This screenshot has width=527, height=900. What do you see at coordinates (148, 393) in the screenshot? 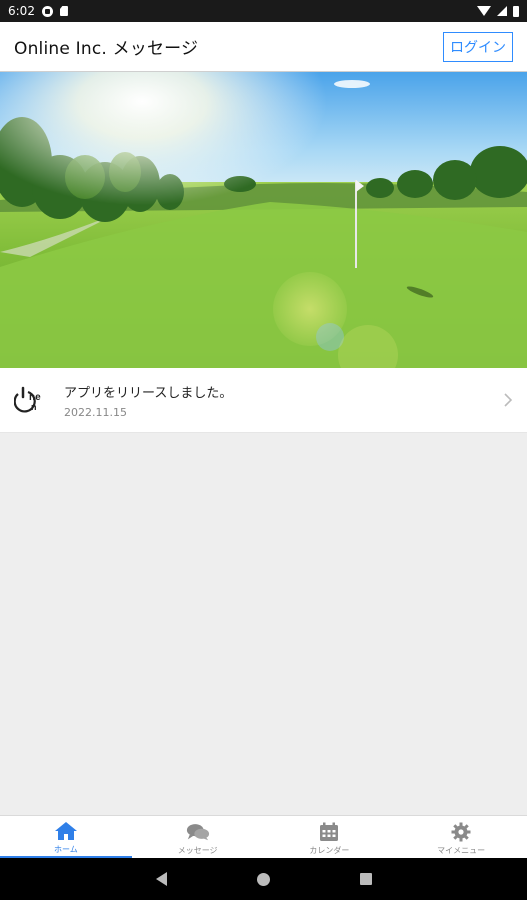
I see `list-item-title: アプリをリリースしました。` at bounding box center [148, 393].